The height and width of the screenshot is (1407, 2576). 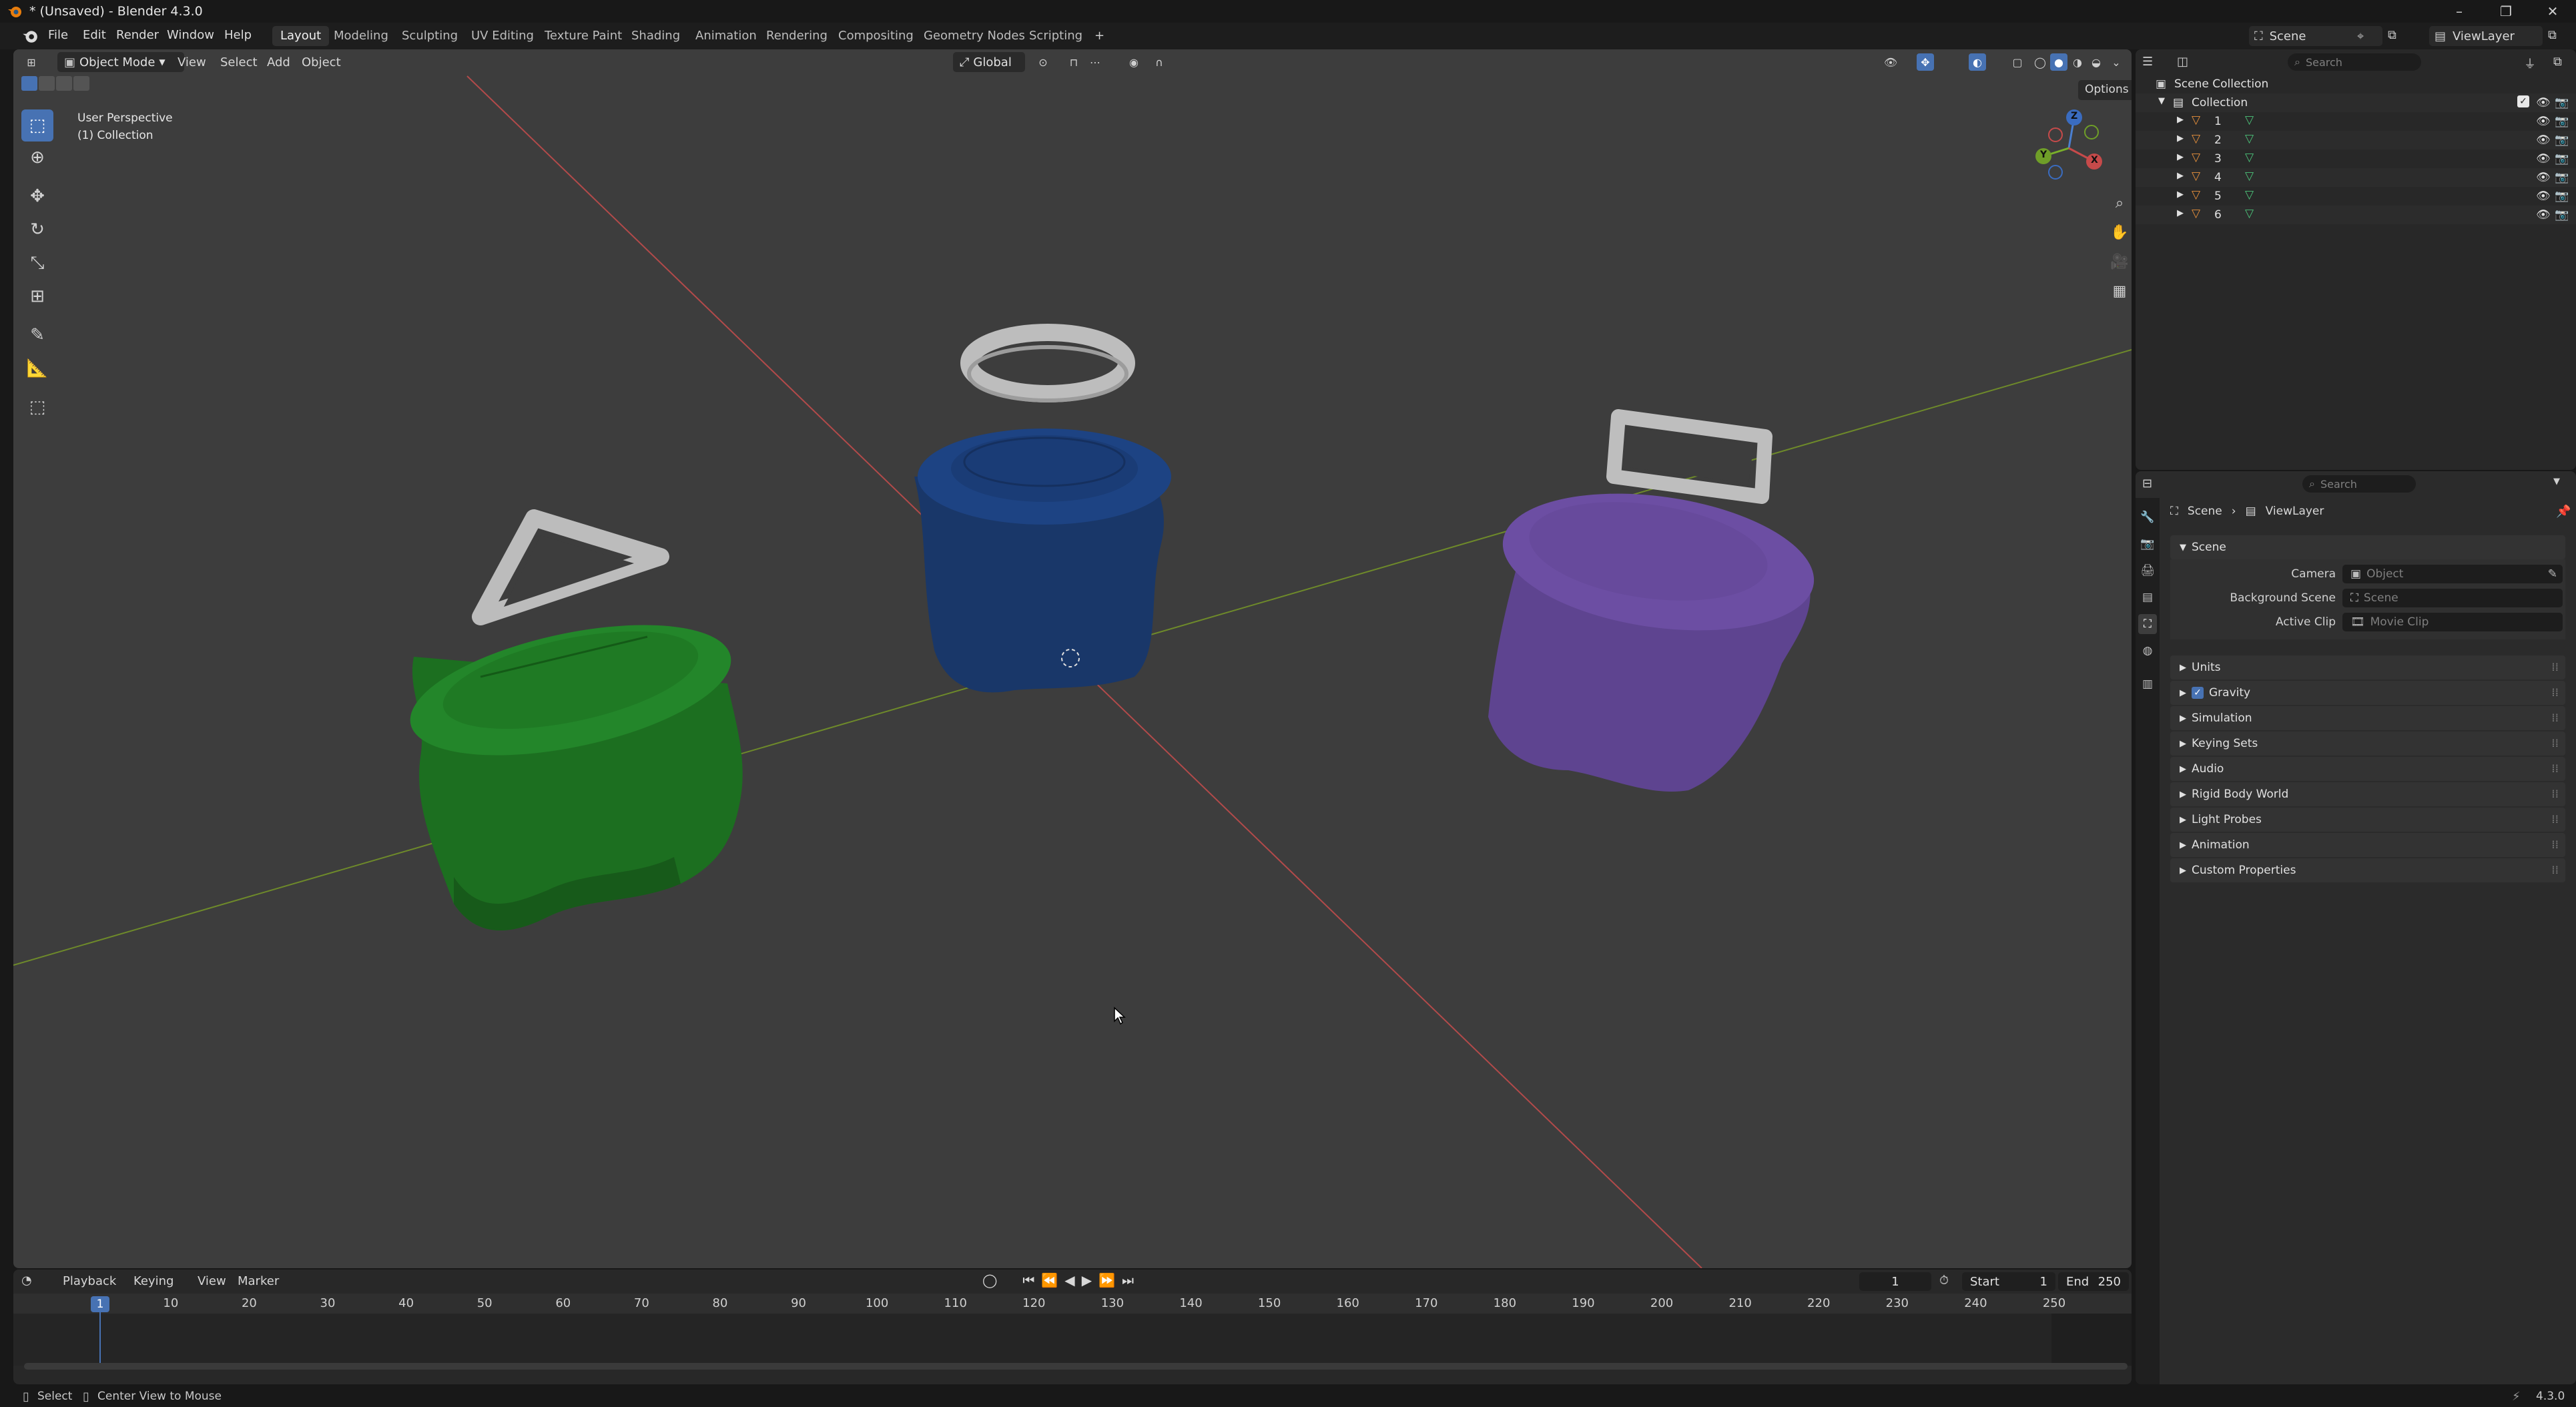 What do you see at coordinates (37, 407) in the screenshot?
I see `add-cube-tool: ⬚` at bounding box center [37, 407].